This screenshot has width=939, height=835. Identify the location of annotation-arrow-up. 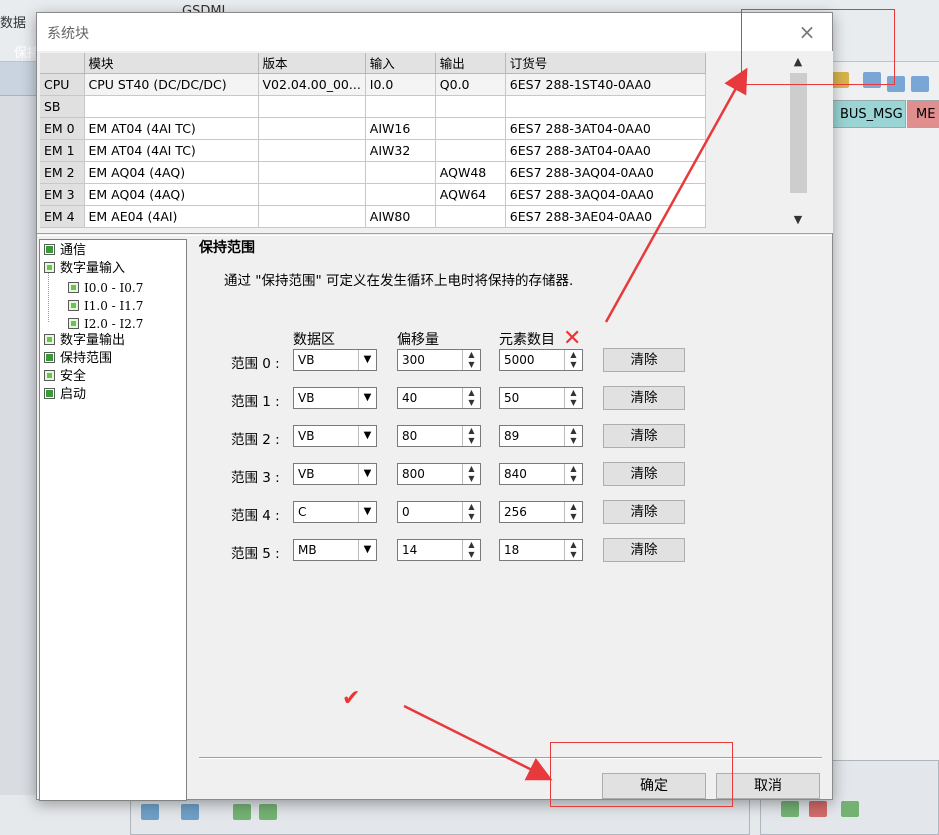
(676, 195).